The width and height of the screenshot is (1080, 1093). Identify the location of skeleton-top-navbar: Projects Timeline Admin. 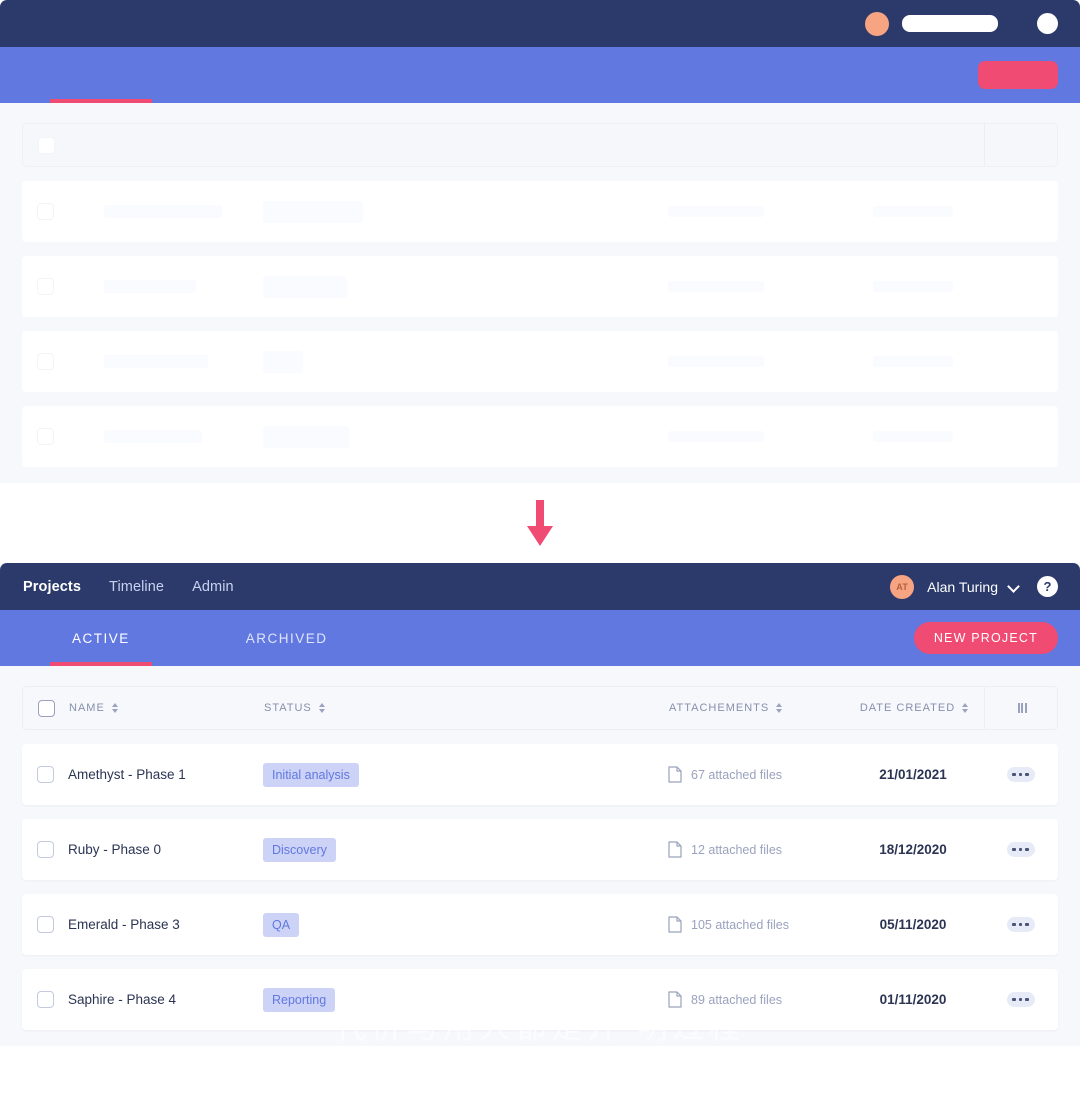
(540, 23).